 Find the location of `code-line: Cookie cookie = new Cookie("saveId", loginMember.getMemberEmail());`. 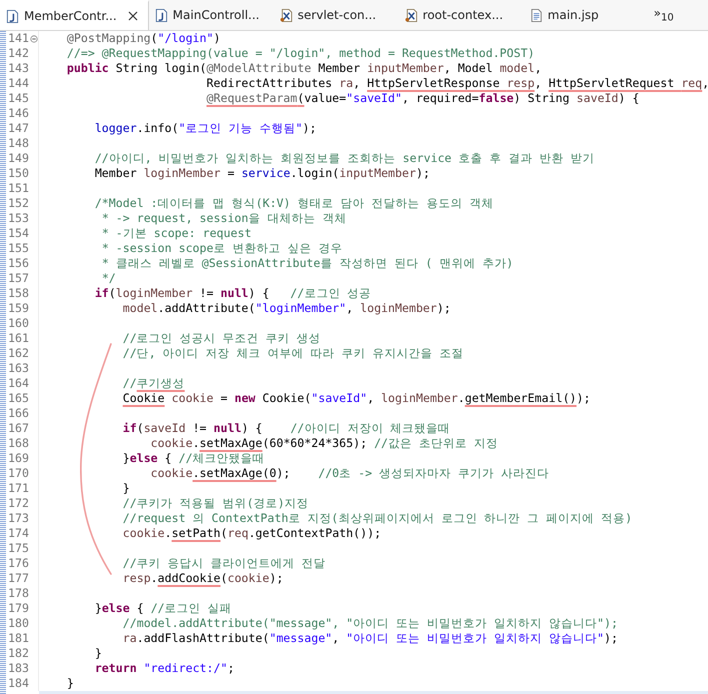

code-line: Cookie cookie = new Cookie("saveId", loginMember.getMemberEmail()); is located at coordinates (356, 398).